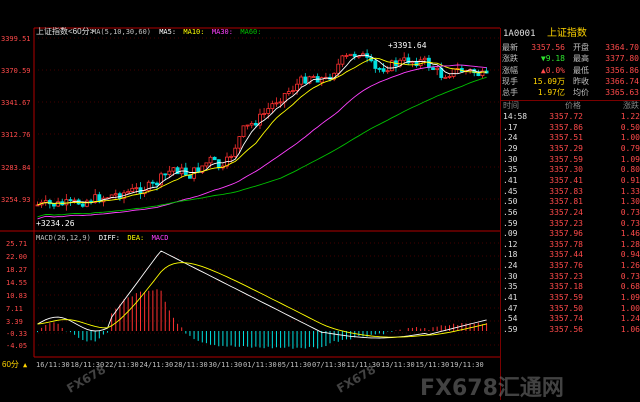 Image resolution: width=640 pixels, height=402 pixels. What do you see at coordinates (566, 138) in the screenshot?
I see `tick-price: 3357.51` at bounding box center [566, 138].